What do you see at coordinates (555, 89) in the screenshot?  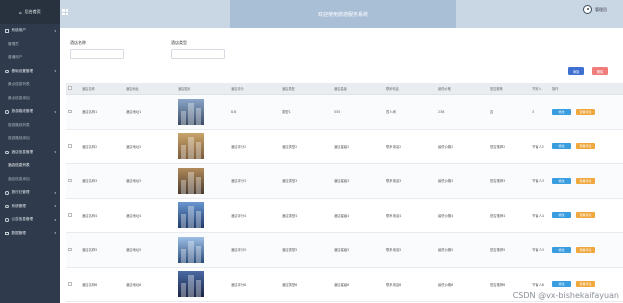 I see `col-header: 操作` at bounding box center [555, 89].